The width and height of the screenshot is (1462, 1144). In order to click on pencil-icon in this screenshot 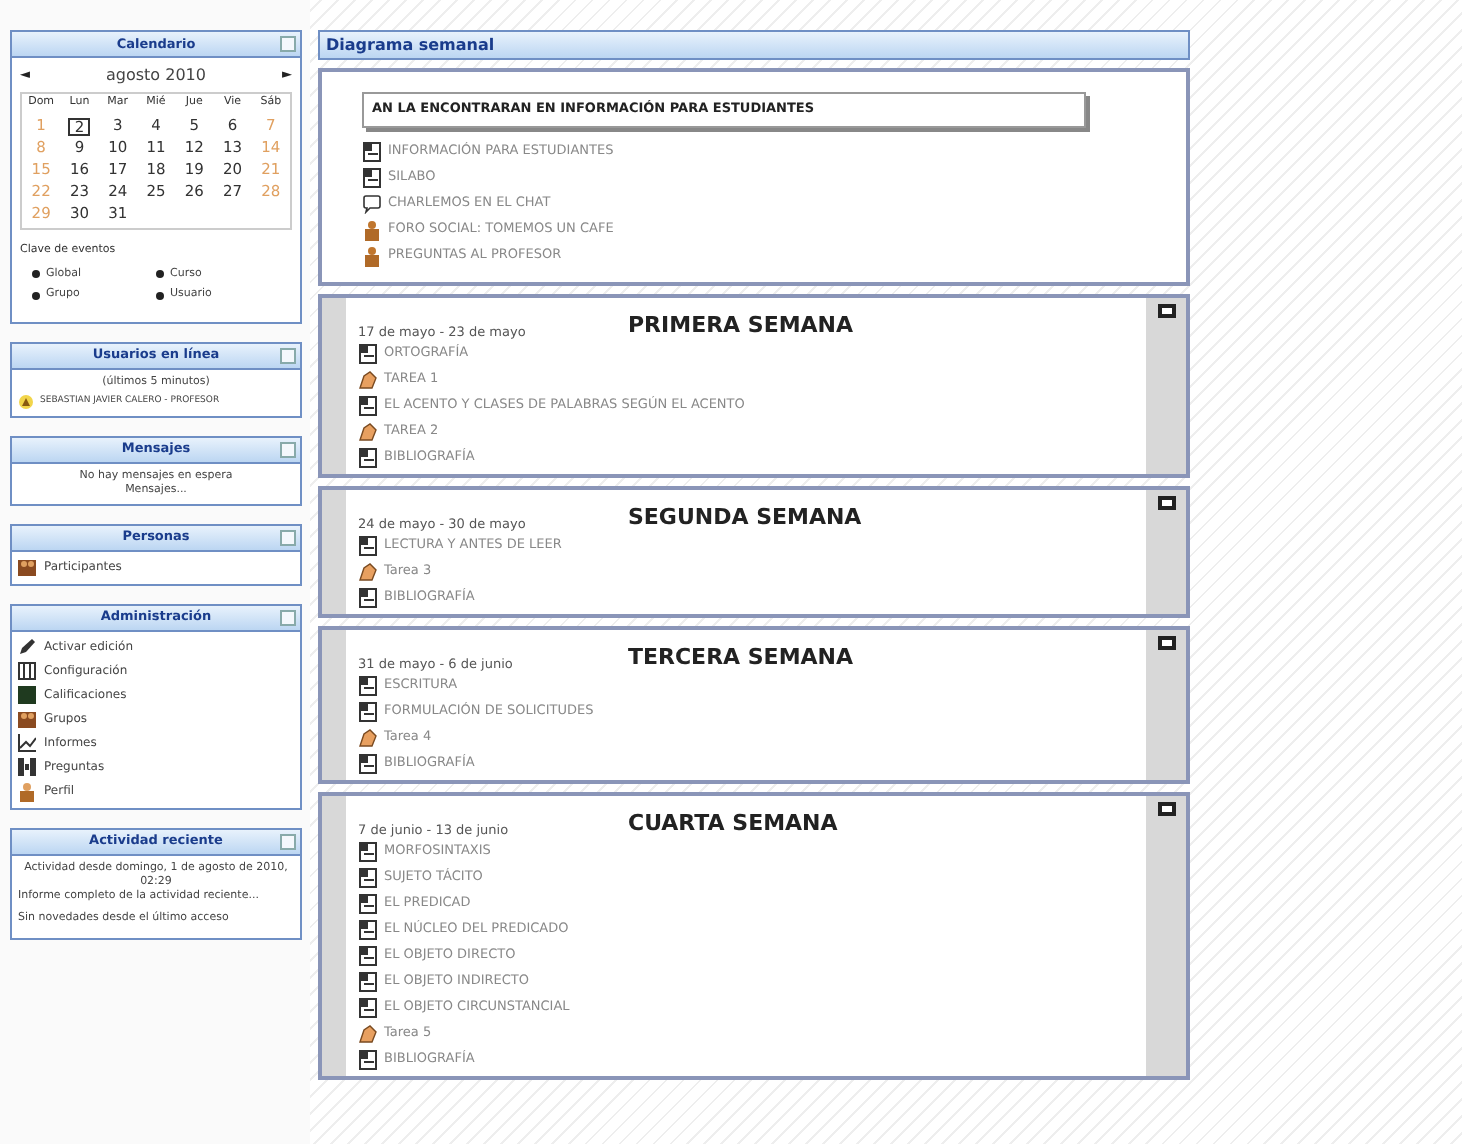, I will do `click(27, 647)`.